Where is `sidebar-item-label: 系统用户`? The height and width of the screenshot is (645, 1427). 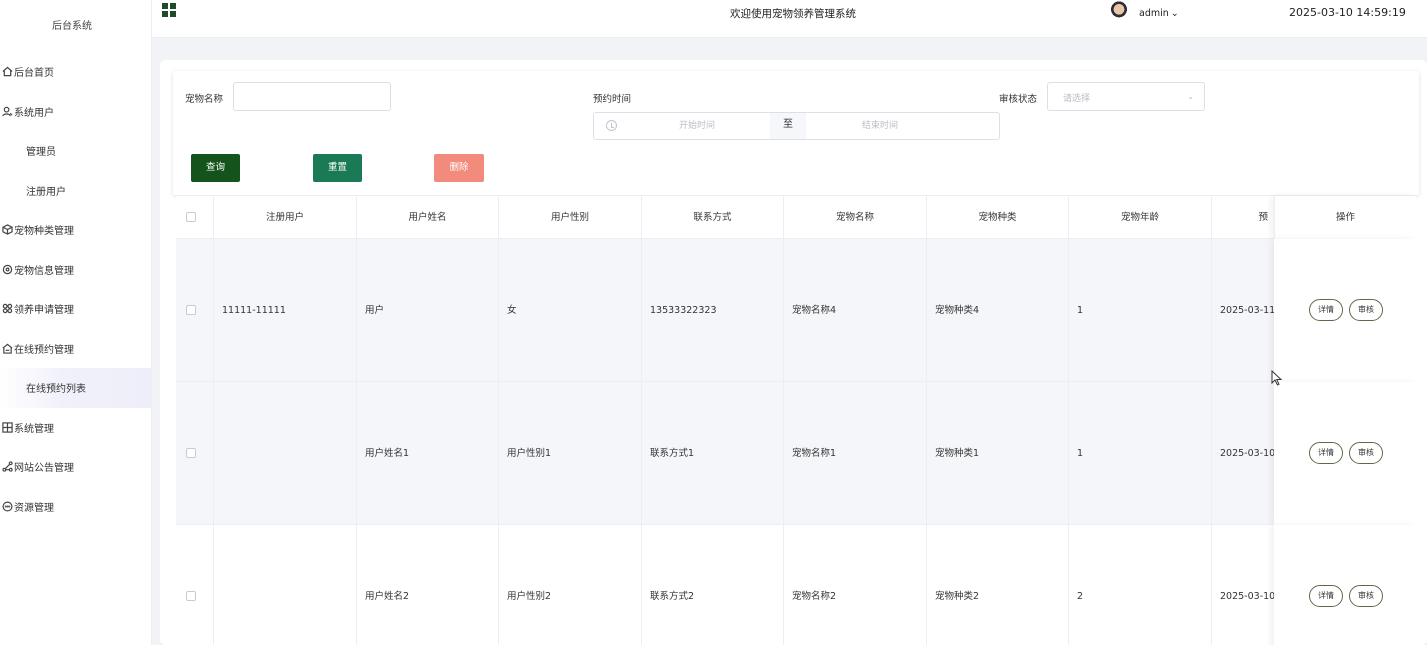
sidebar-item-label: 系统用户 is located at coordinates (34, 113).